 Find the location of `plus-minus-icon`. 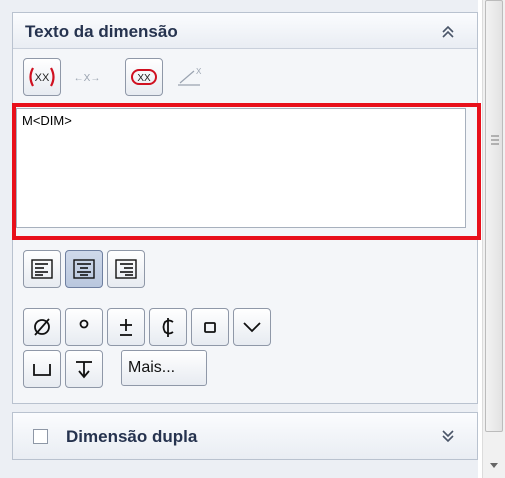

plus-minus-icon is located at coordinates (126, 327).